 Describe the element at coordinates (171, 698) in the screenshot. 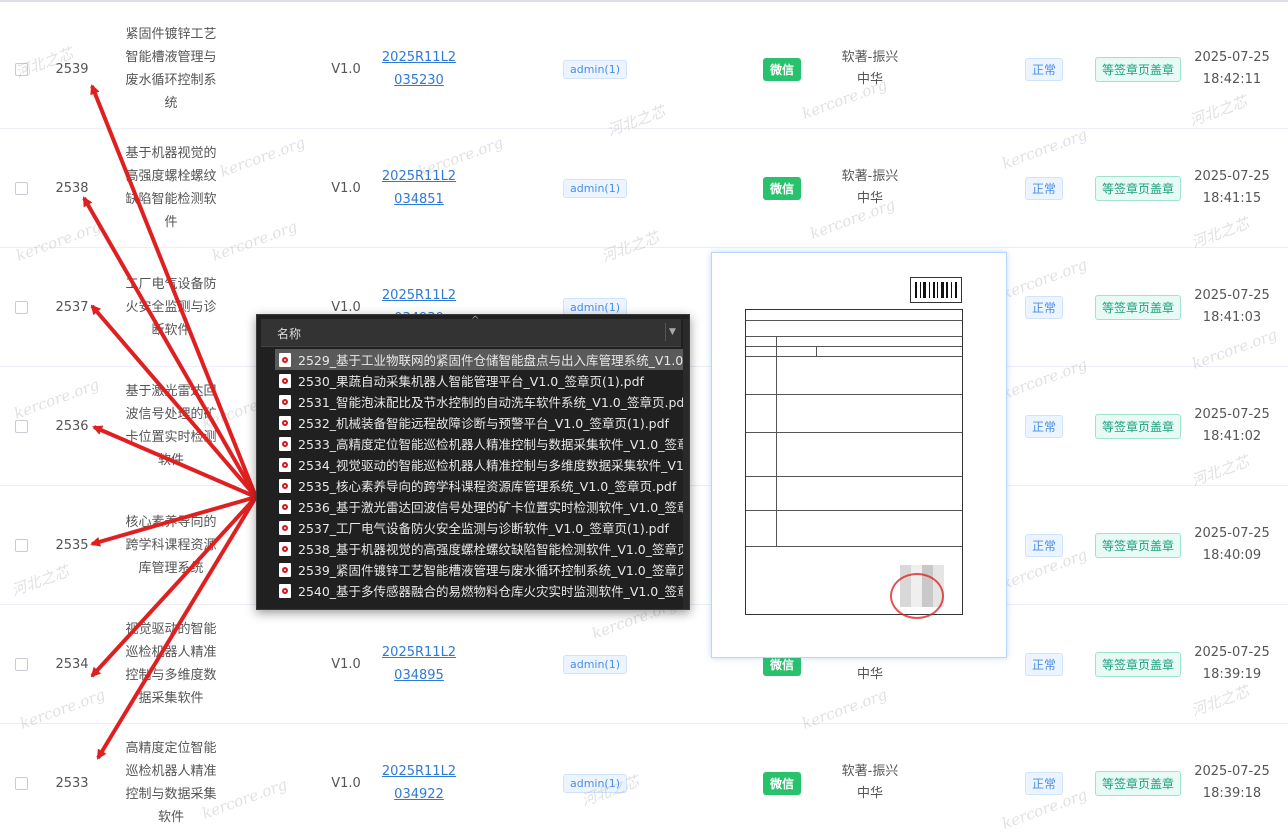

I see `name-line: 据采集软件` at that location.